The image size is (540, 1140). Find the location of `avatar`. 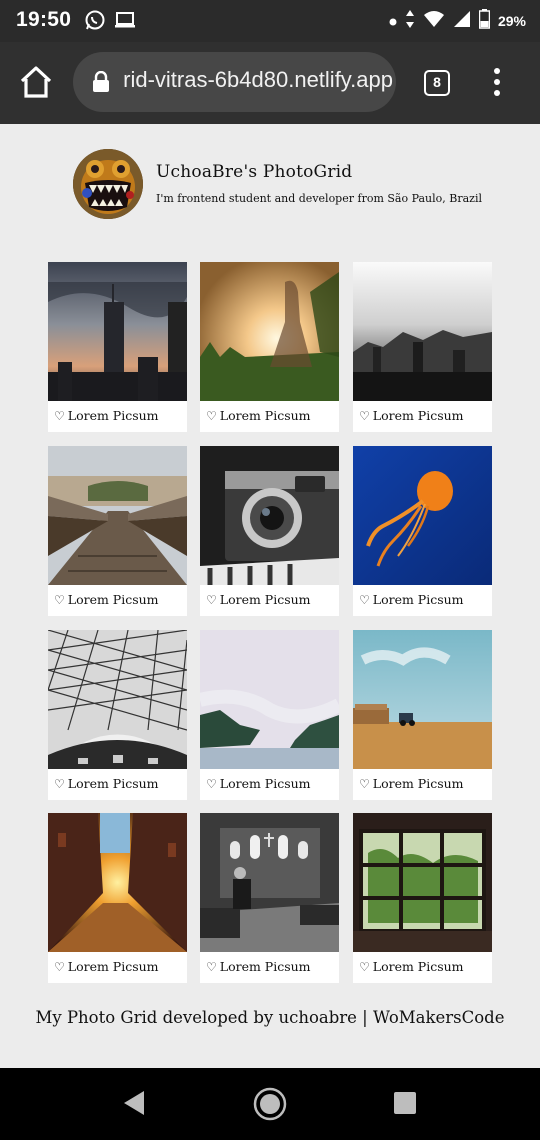

avatar is located at coordinates (108, 184).